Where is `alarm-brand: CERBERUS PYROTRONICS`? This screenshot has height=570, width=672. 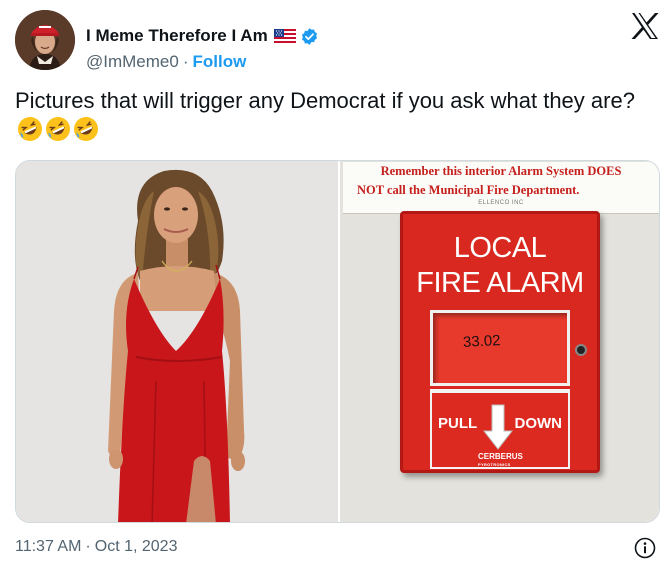 alarm-brand: CERBERUS PYROTRONICS is located at coordinates (500, 461).